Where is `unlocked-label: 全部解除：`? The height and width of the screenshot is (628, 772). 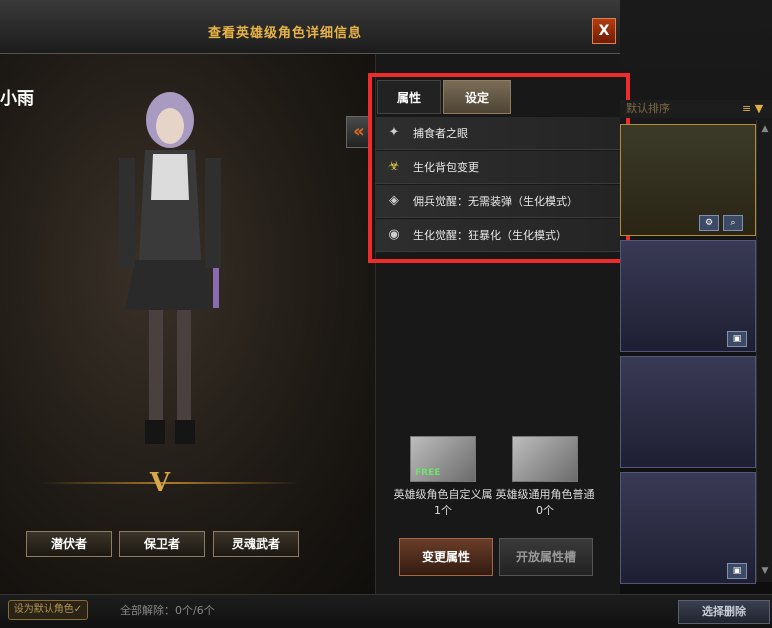 unlocked-label: 全部解除： is located at coordinates (147, 610).